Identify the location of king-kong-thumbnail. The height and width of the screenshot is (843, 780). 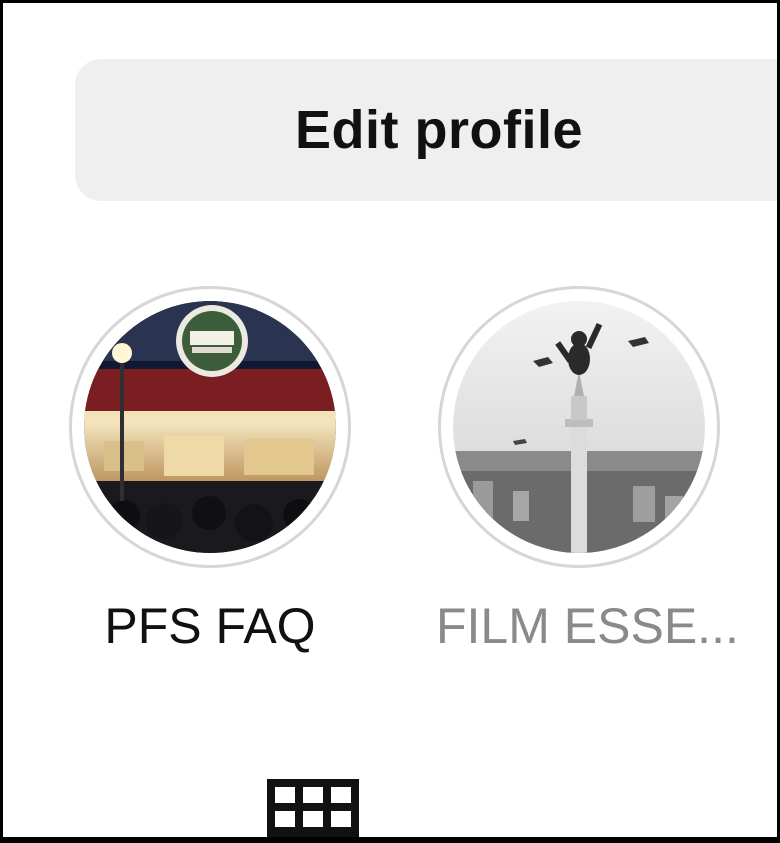
(579, 427).